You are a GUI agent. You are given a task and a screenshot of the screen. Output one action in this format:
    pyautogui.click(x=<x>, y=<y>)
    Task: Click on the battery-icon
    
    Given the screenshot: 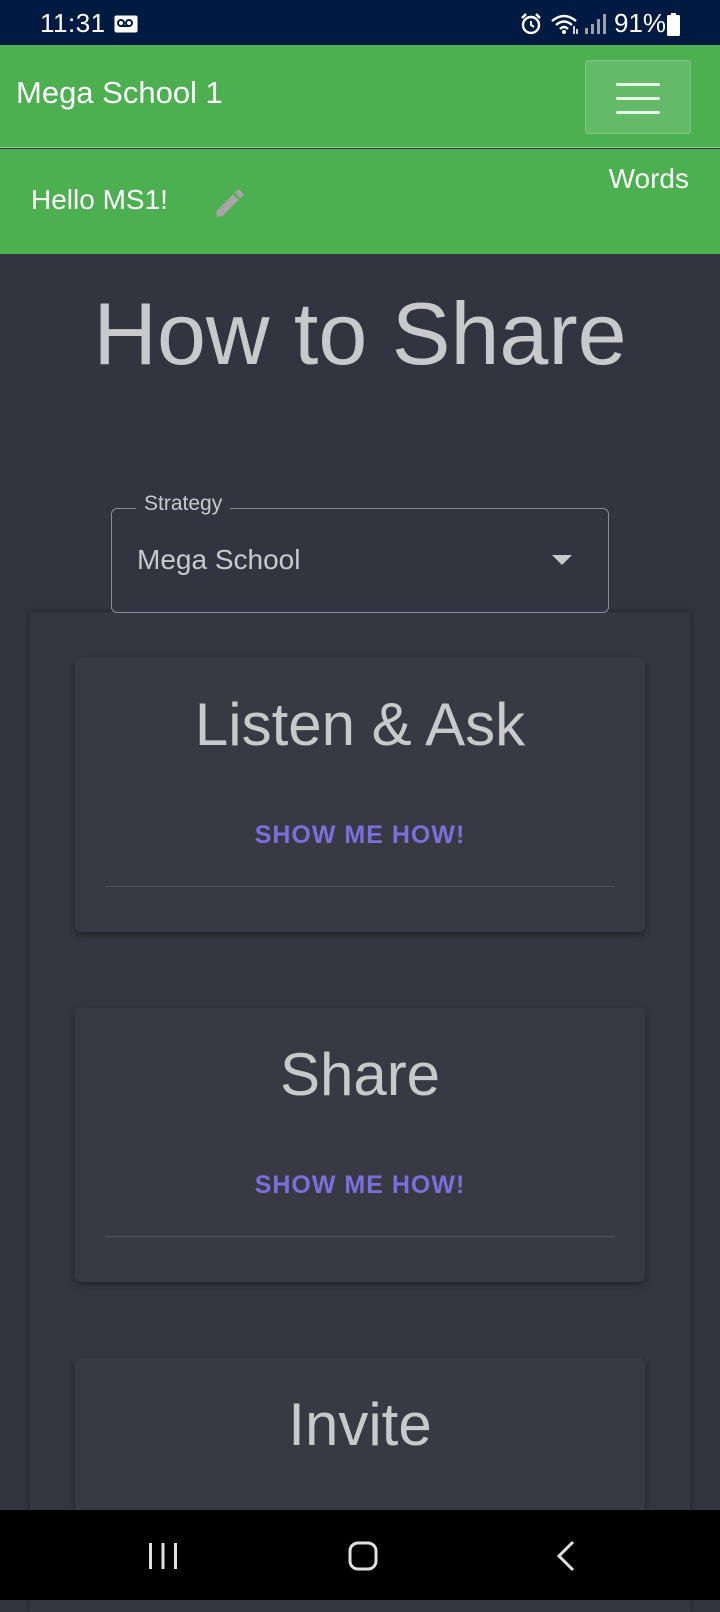 What is the action you would take?
    pyautogui.click(x=673, y=24)
    